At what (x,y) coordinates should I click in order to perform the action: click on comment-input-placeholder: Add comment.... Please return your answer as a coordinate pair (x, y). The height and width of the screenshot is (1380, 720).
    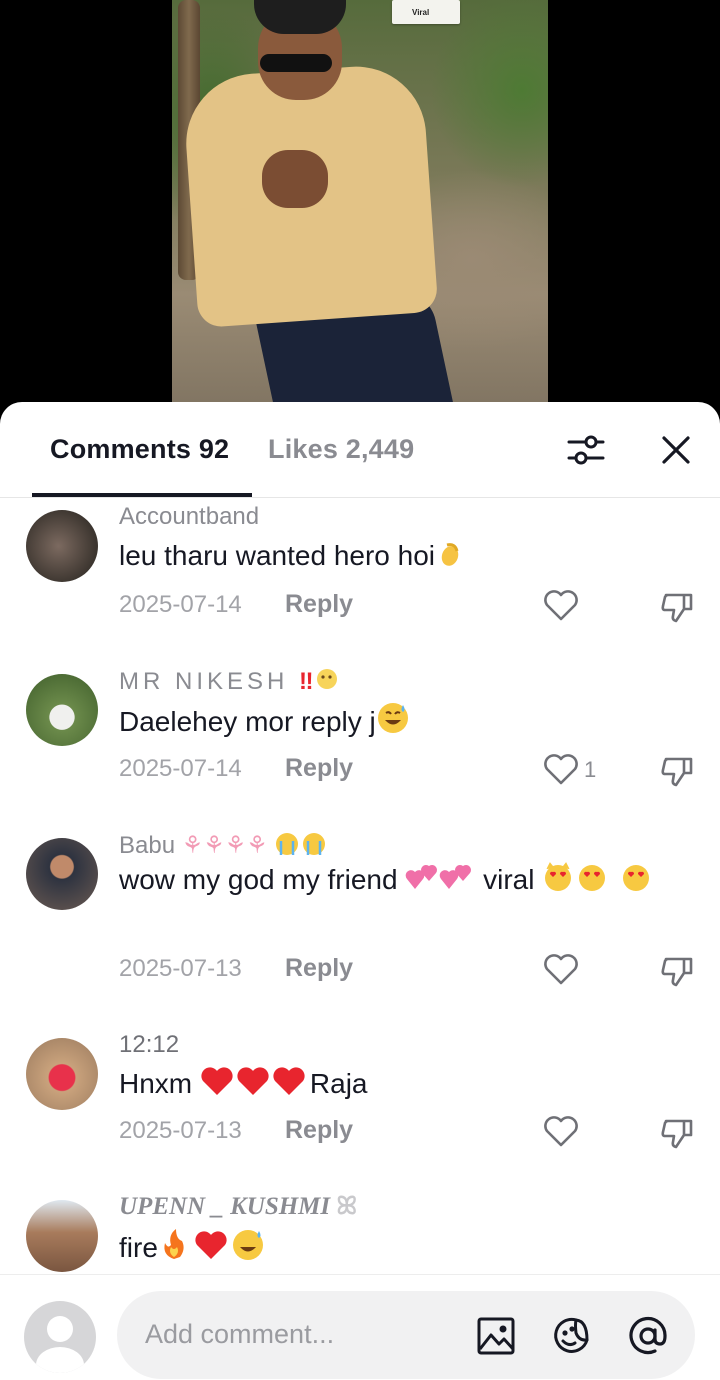
    Looking at the image, I should click on (240, 1334).